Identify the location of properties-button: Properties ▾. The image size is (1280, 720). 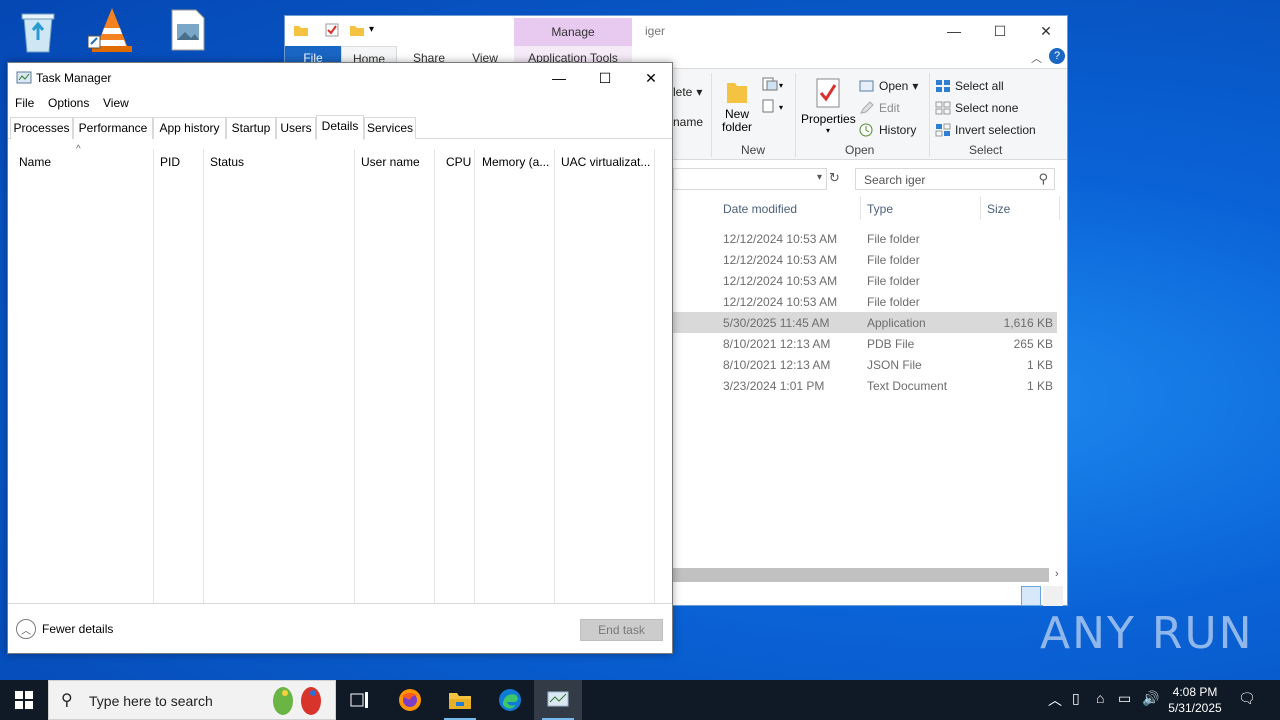
(828, 106).